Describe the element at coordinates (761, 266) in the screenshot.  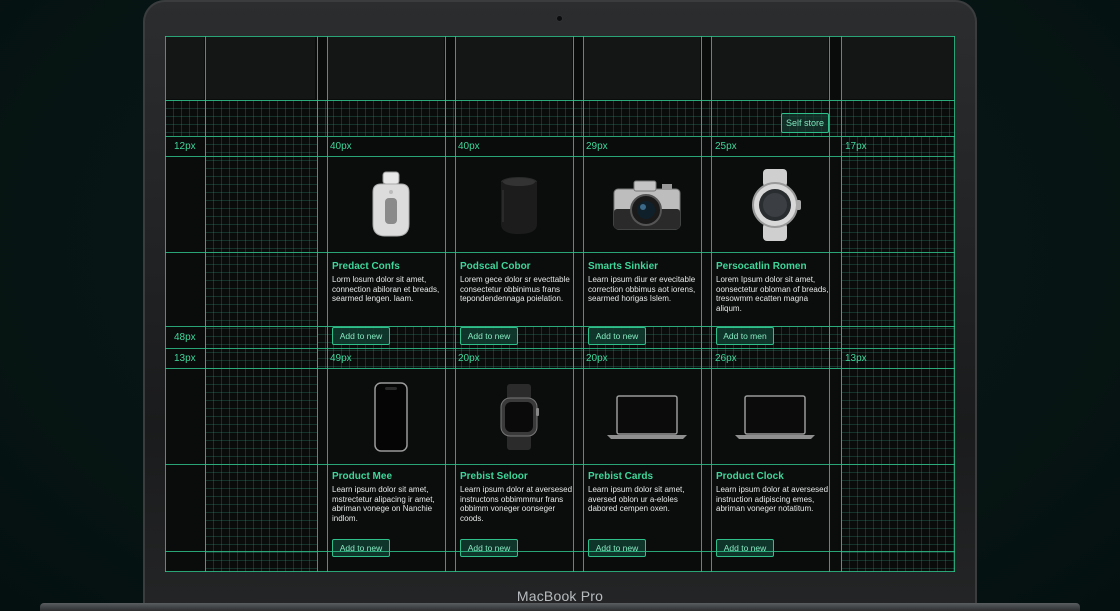
I see `product-title: Persocatlin Romen` at that location.